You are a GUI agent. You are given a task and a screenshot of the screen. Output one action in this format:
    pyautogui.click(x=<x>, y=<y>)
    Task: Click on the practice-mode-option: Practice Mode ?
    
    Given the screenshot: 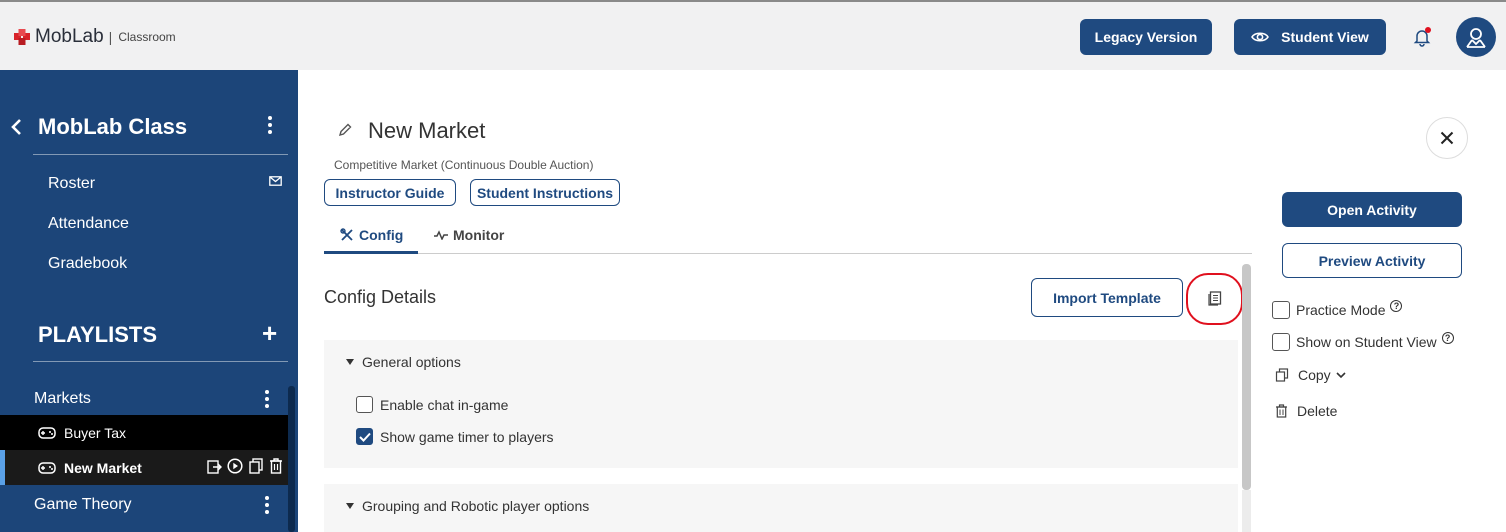 What is the action you would take?
    pyautogui.click(x=1337, y=309)
    